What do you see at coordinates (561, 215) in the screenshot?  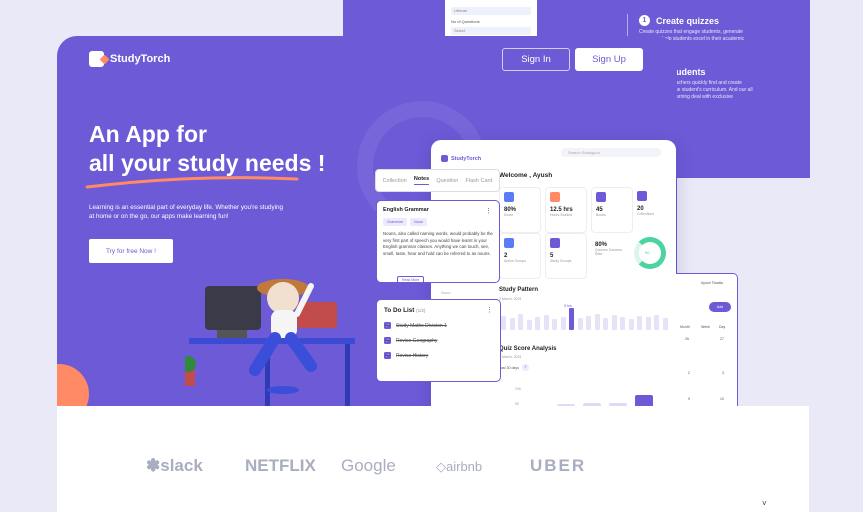 I see `stat-label: Hours Studied` at bounding box center [561, 215].